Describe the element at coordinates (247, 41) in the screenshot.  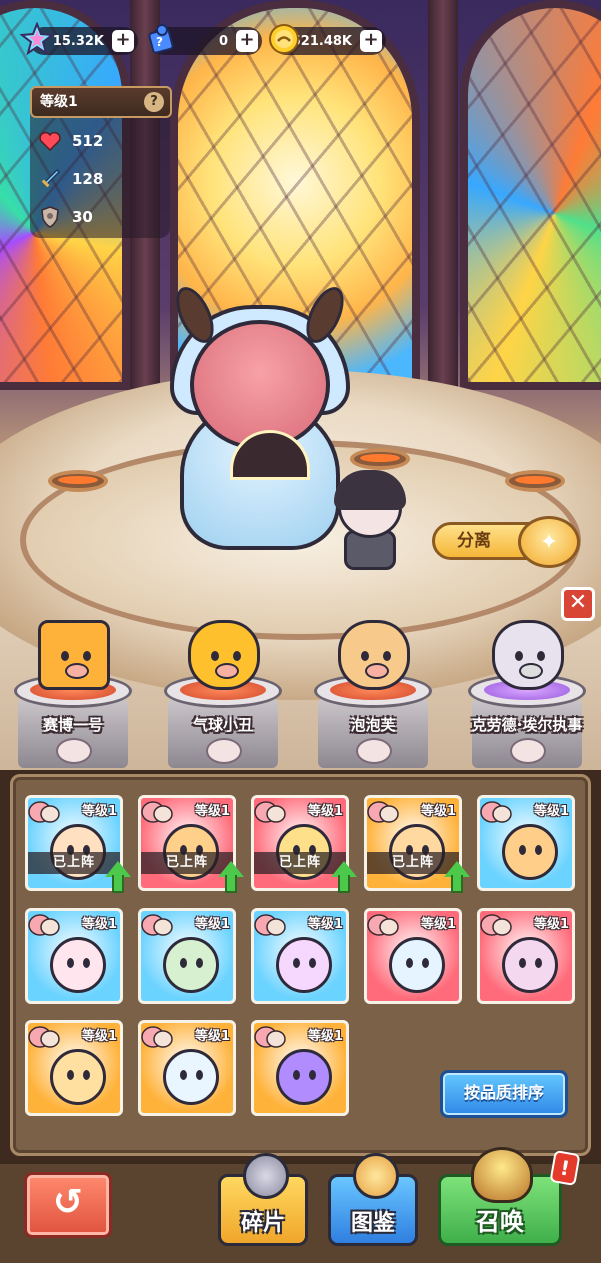
I see `add-fragments-button: +` at that location.